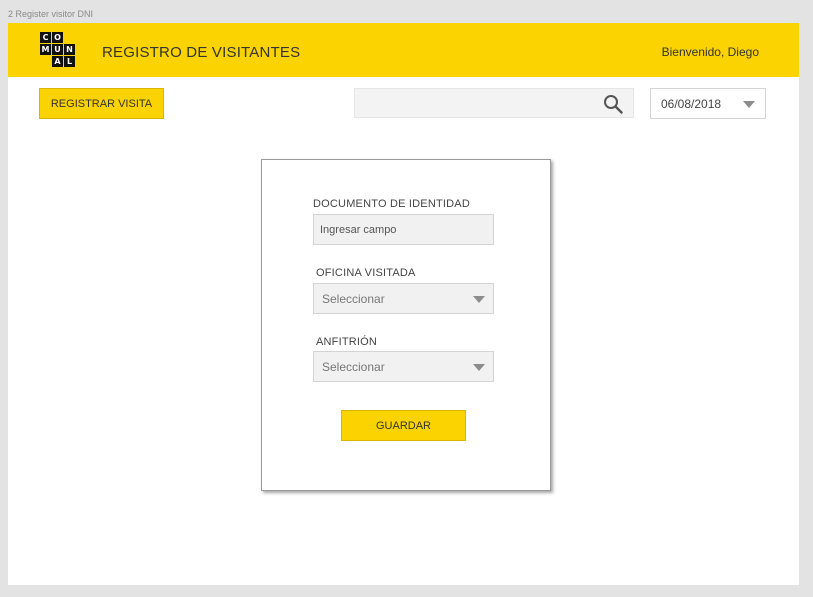 Image resolution: width=813 pixels, height=597 pixels. Describe the element at coordinates (45, 37) in the screenshot. I see `logo-cell-c: C` at that location.